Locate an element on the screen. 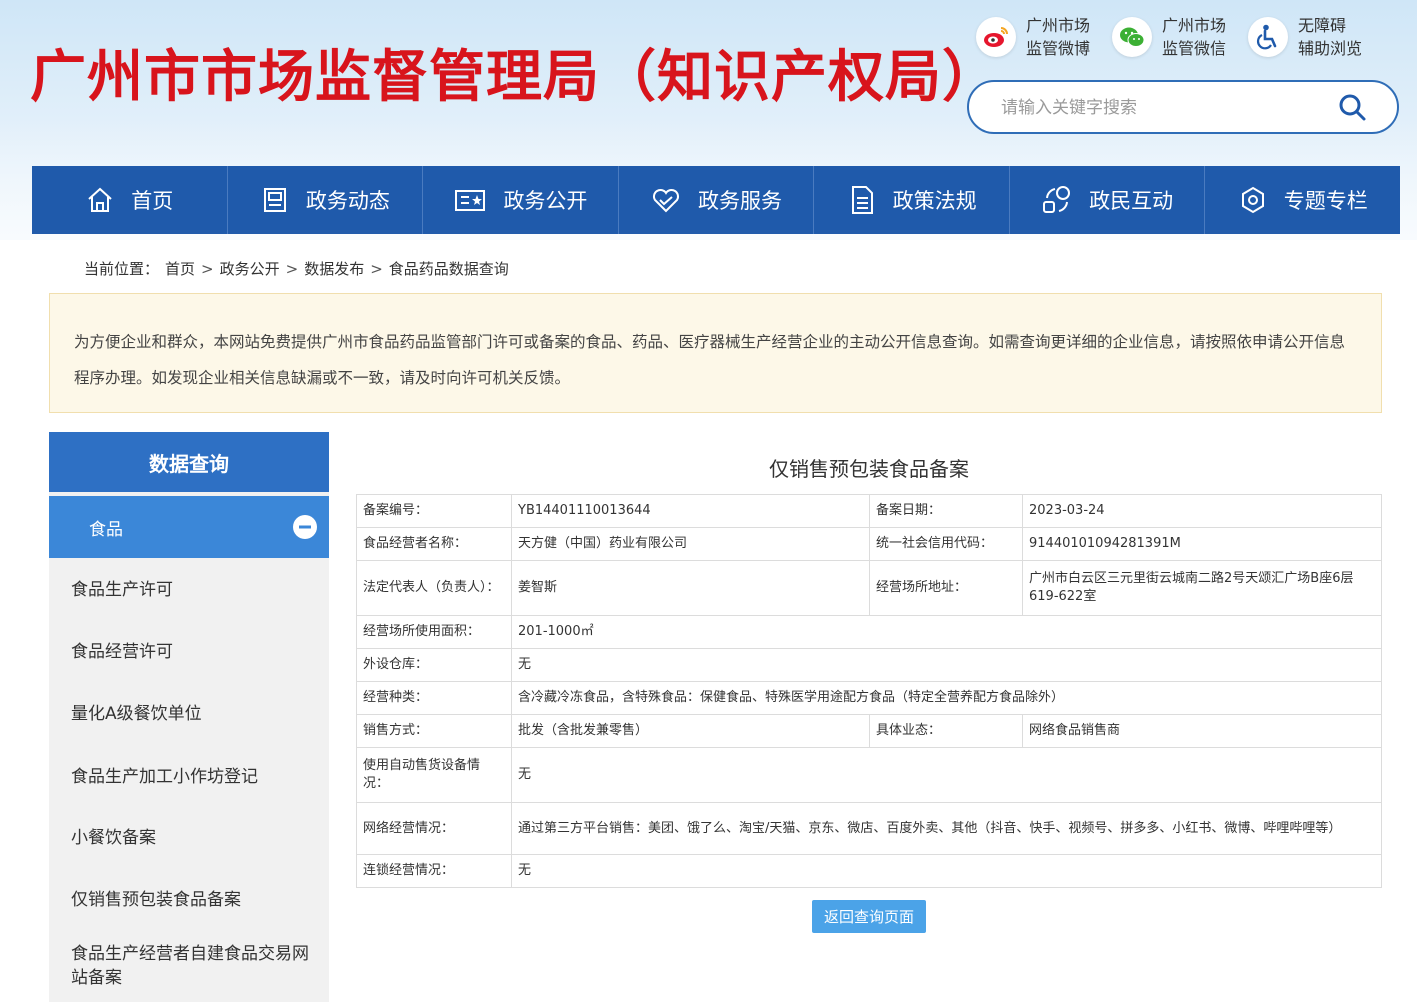 The height and width of the screenshot is (1002, 1417). credit-code-value: 91440101094281391M is located at coordinates (1202, 544).